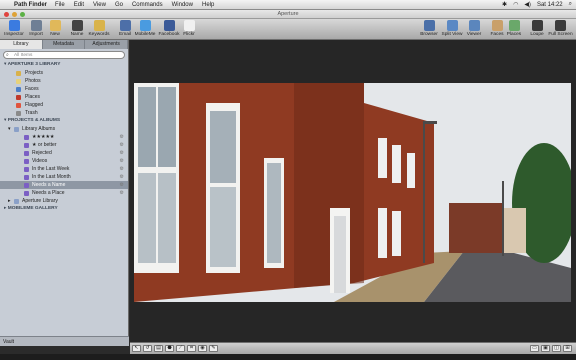 Image resolution: width=576 pixels, height=360 pixels. What do you see at coordinates (64, 185) in the screenshot?
I see `sidebar-item-album: Needs a Name ⚙` at bounding box center [64, 185].